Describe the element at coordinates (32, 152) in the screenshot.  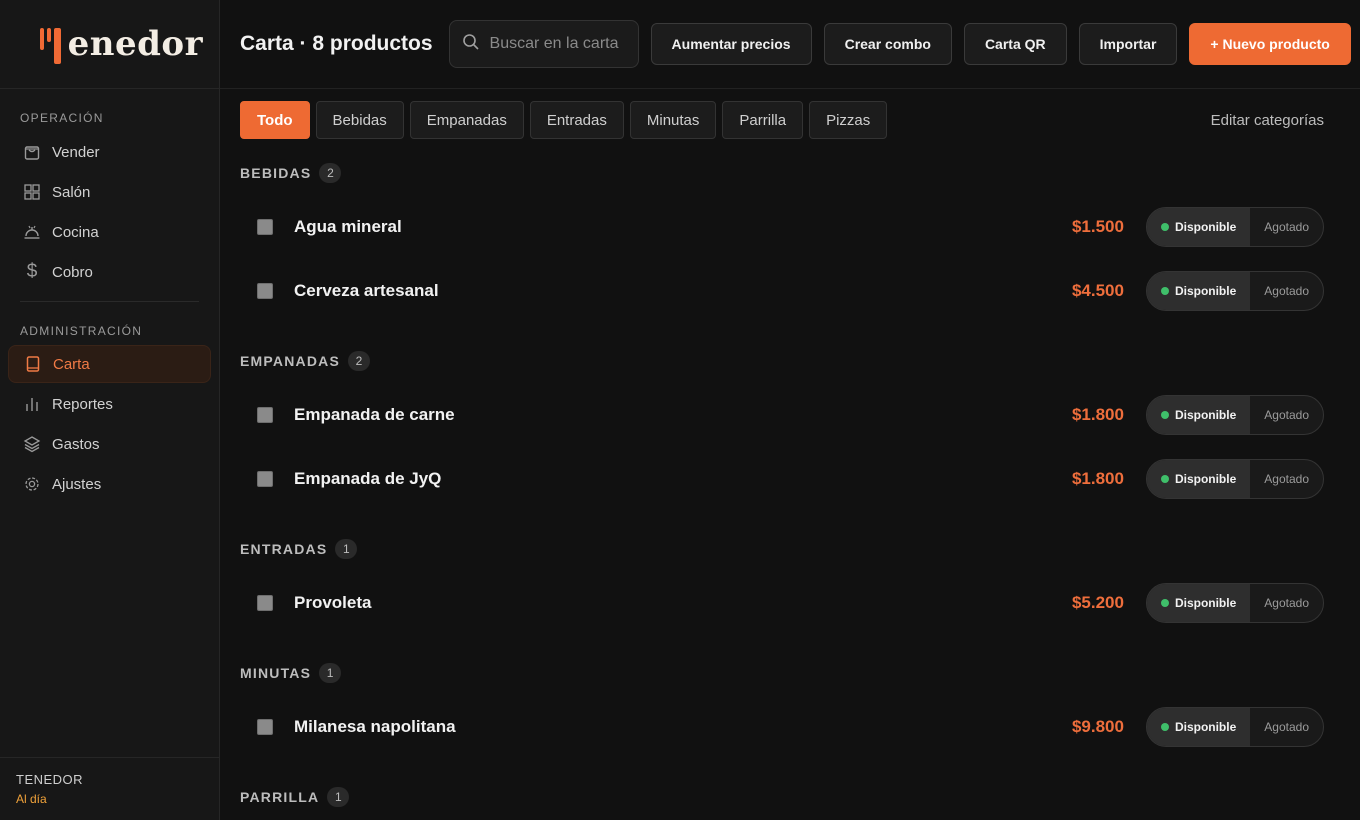
I see `shopping-bag-icon` at that location.